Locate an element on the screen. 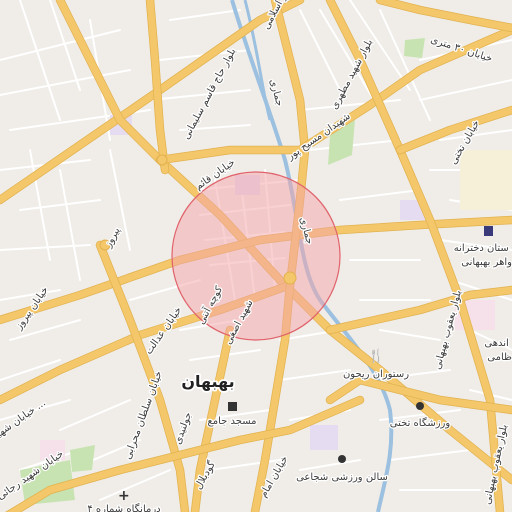 The height and width of the screenshot is (512, 512). restaurant-icon: 🍴 is located at coordinates (376, 356).